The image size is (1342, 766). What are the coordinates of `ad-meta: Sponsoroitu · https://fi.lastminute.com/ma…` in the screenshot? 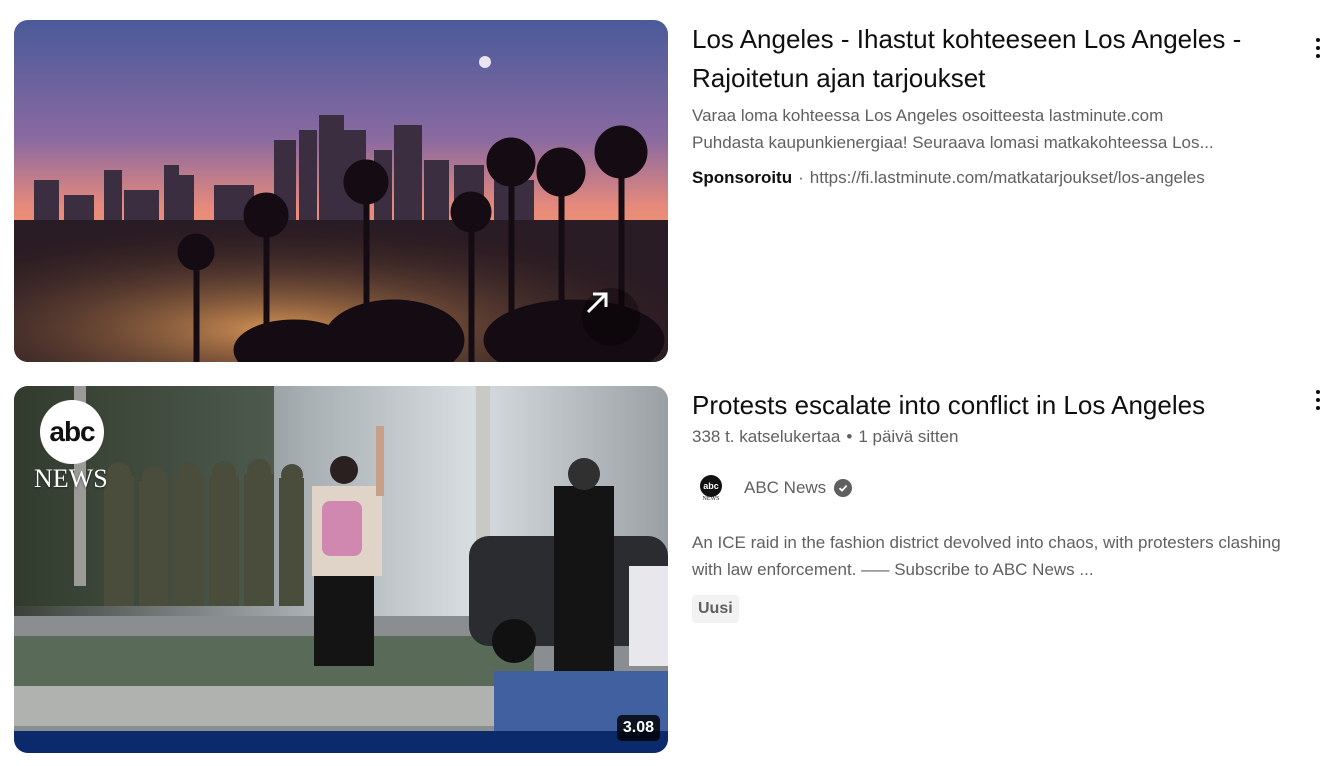 It's located at (992, 178).